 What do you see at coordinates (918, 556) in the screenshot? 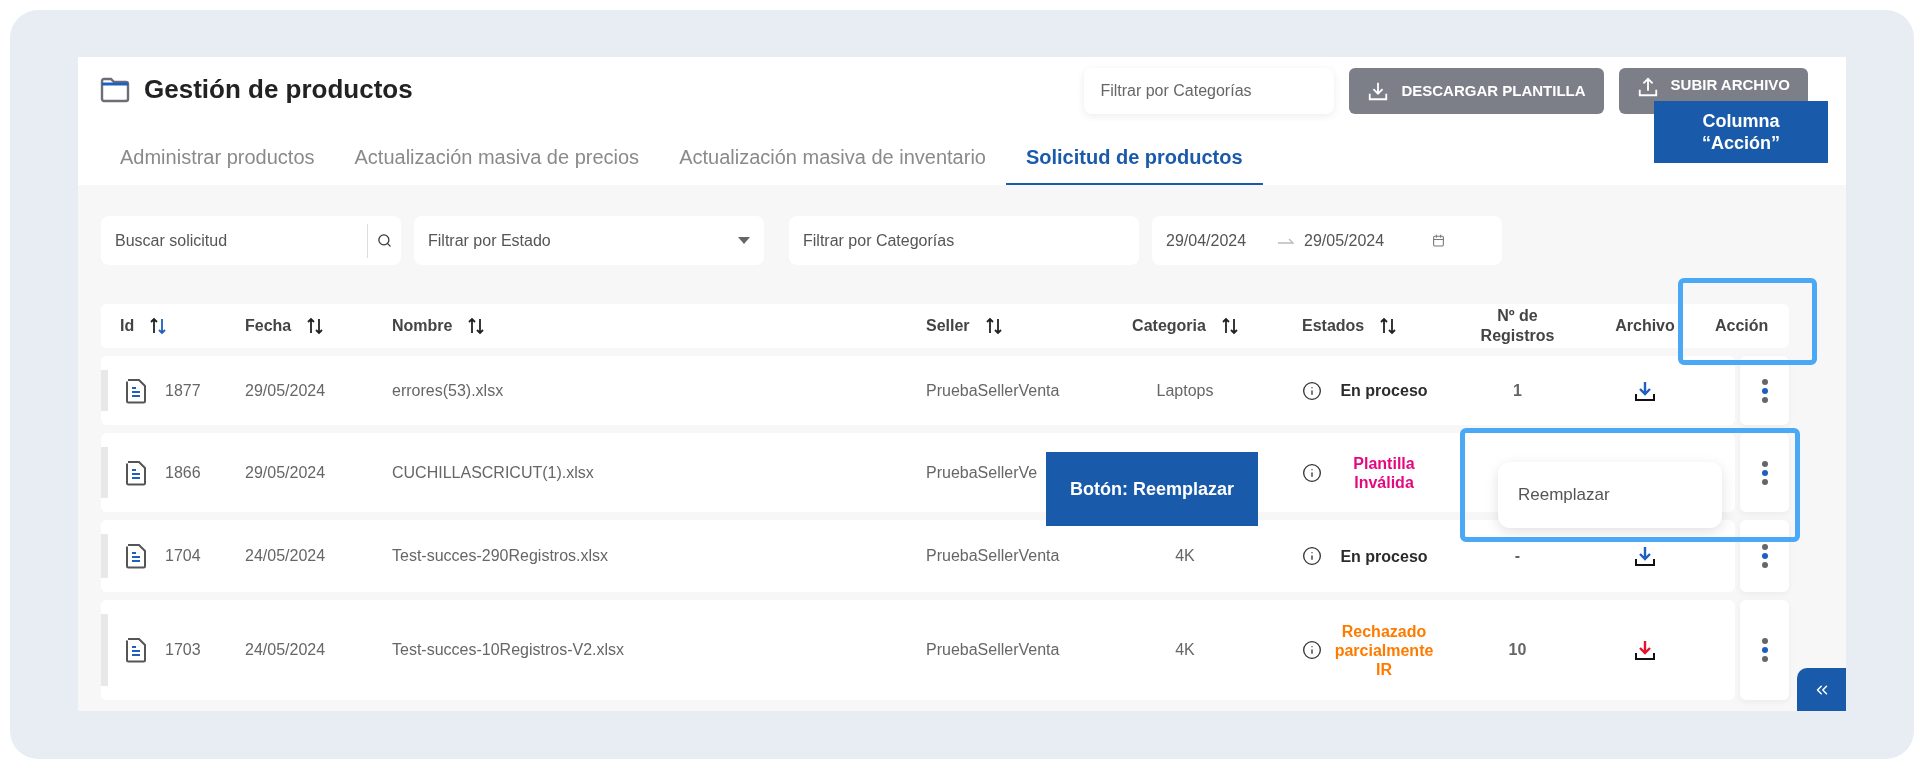
I see `table-row: 1704 24/05/2024 Test-succes-290Registros.xlsx PruebaSellerVenta 4K En proceso -` at bounding box center [918, 556].